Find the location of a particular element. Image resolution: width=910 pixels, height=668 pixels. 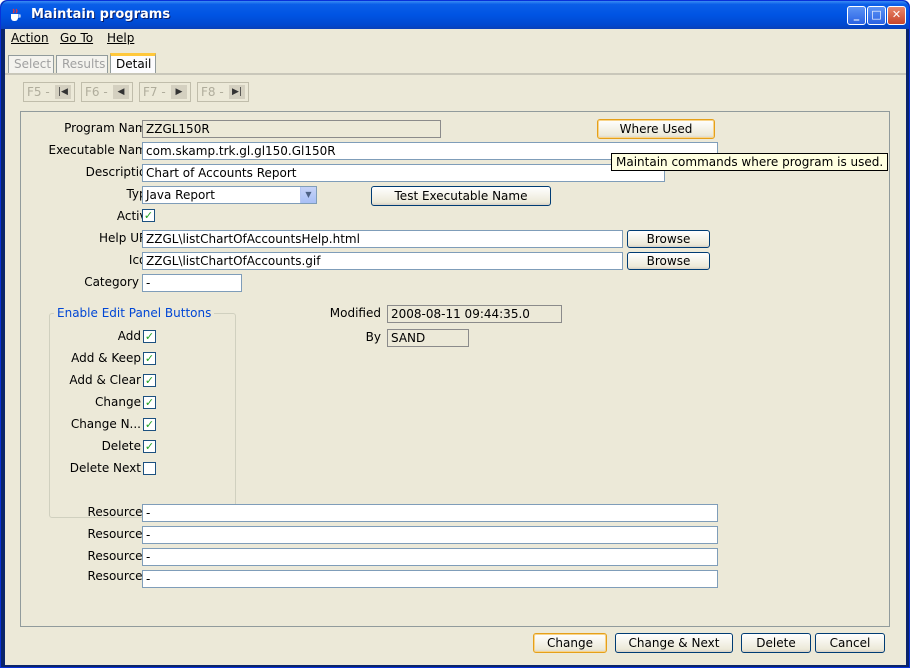

add-keep-label: Add & Keep is located at coordinates (106, 358).